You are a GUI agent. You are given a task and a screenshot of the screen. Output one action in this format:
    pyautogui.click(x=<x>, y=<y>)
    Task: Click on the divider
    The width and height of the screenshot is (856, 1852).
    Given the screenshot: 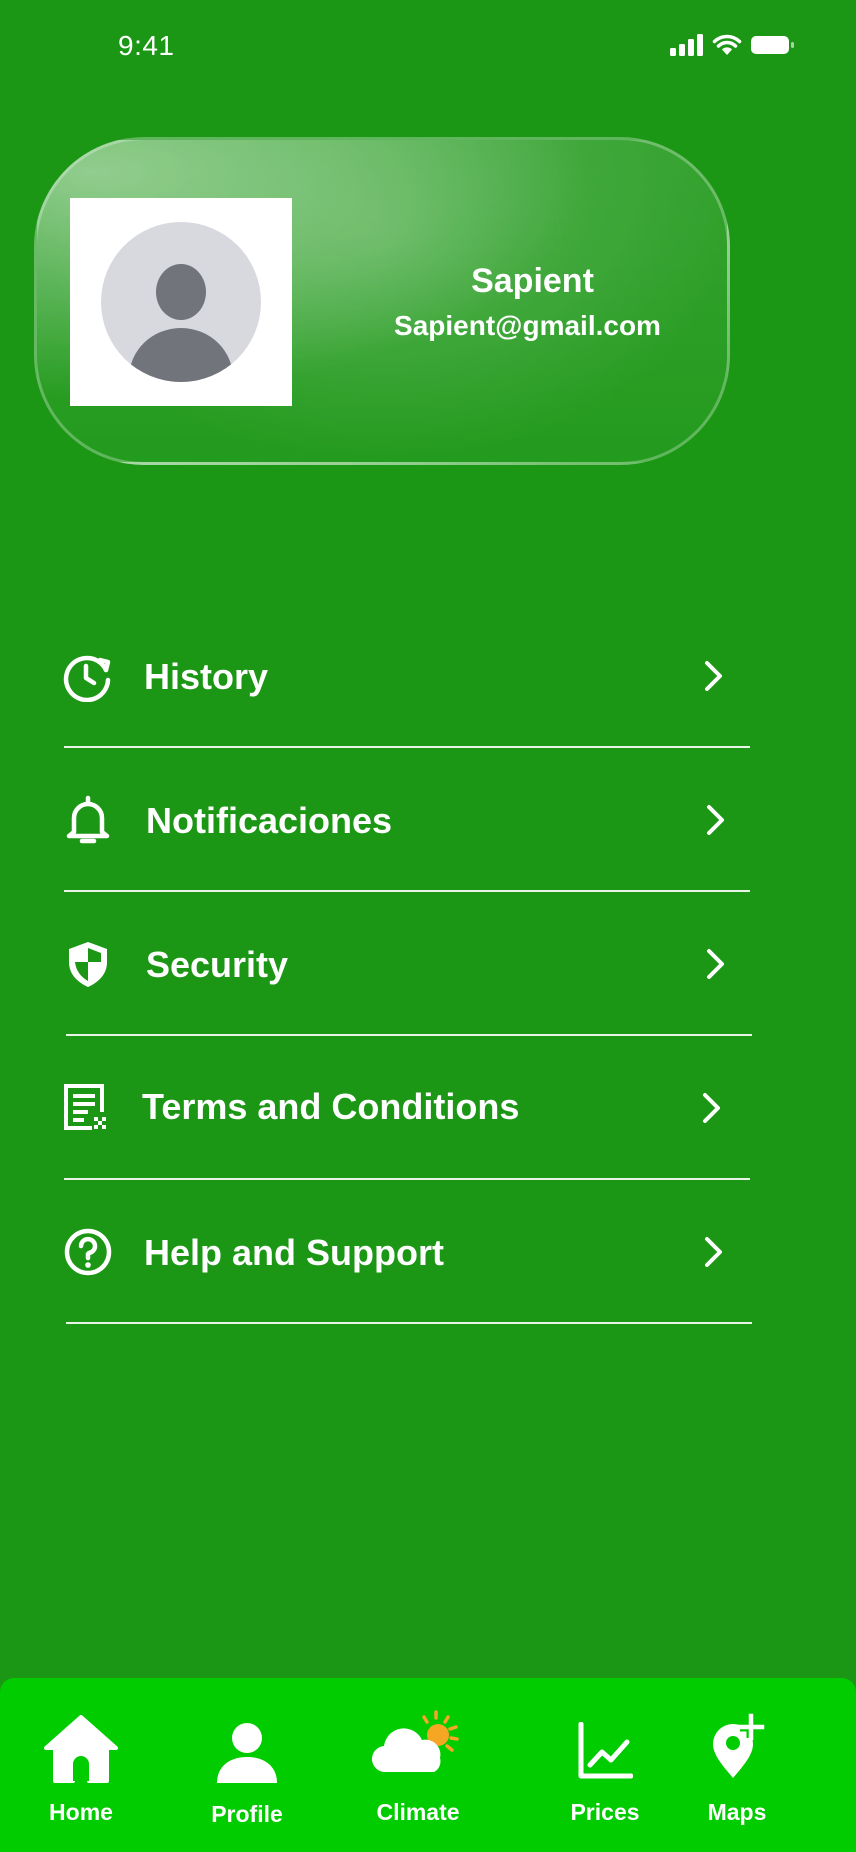 What is the action you would take?
    pyautogui.click(x=409, y=1323)
    